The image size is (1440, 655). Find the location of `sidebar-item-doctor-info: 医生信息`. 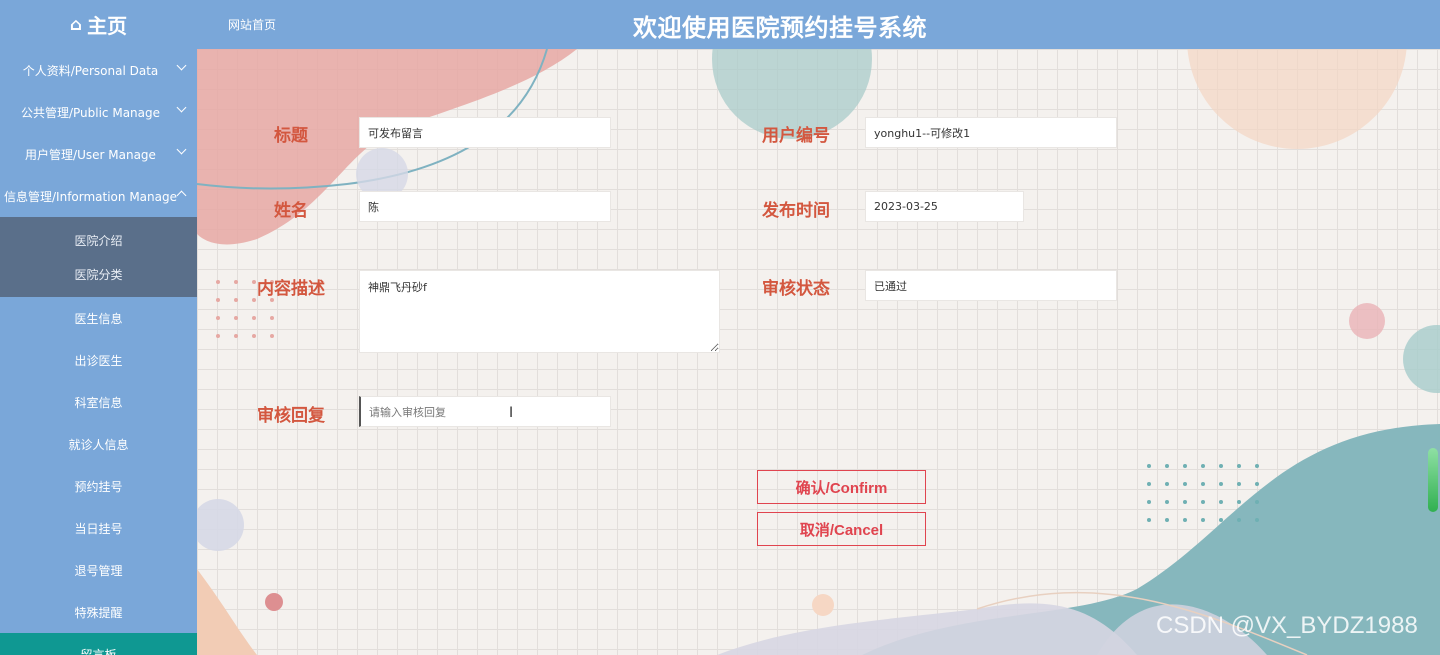

sidebar-item-doctor-info: 医生信息 is located at coordinates (98, 318).